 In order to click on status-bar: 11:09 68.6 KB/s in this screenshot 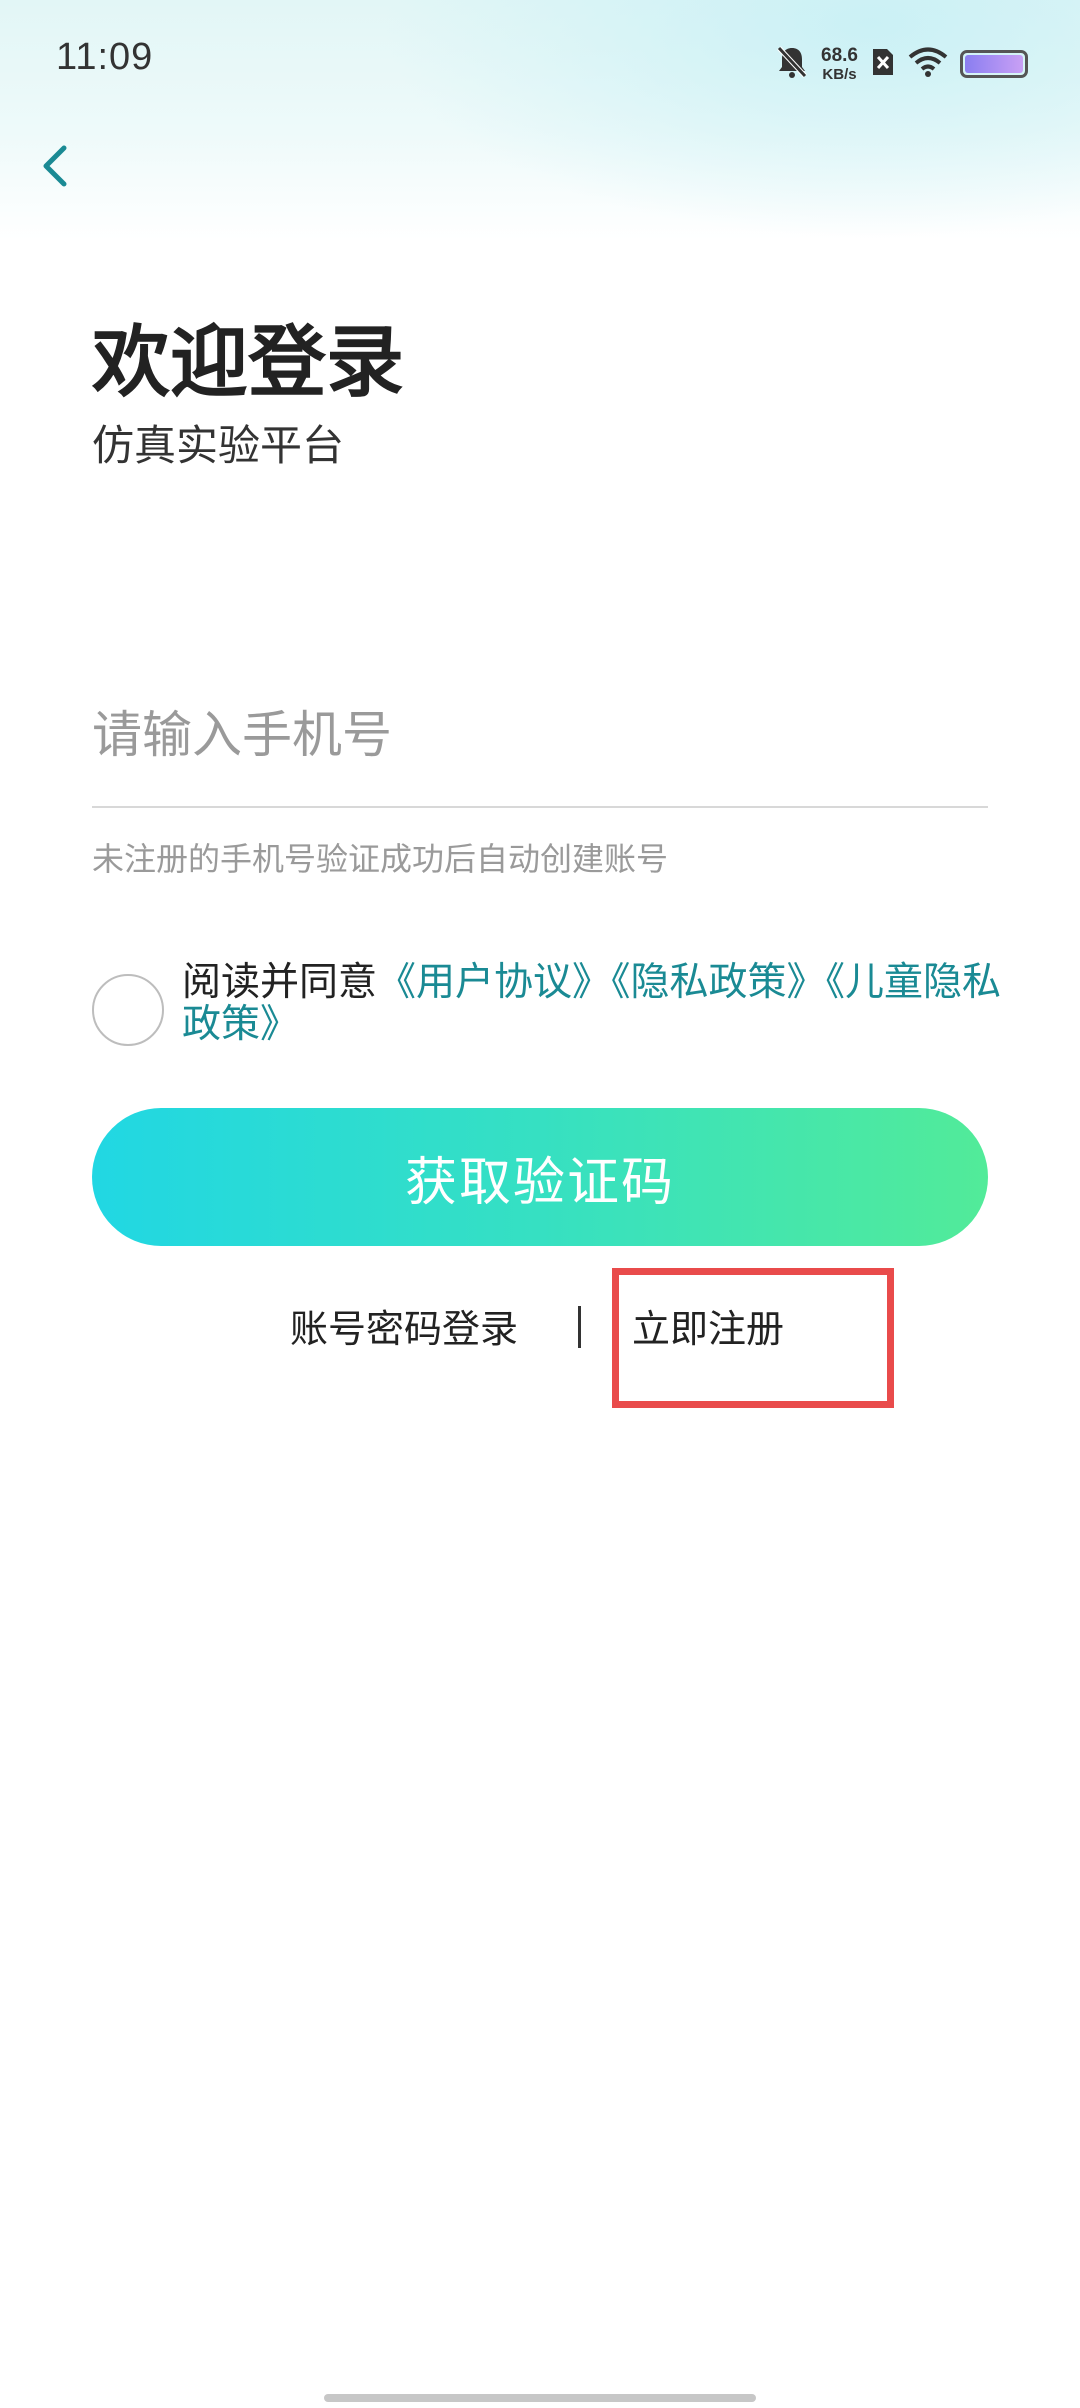, I will do `click(540, 60)`.